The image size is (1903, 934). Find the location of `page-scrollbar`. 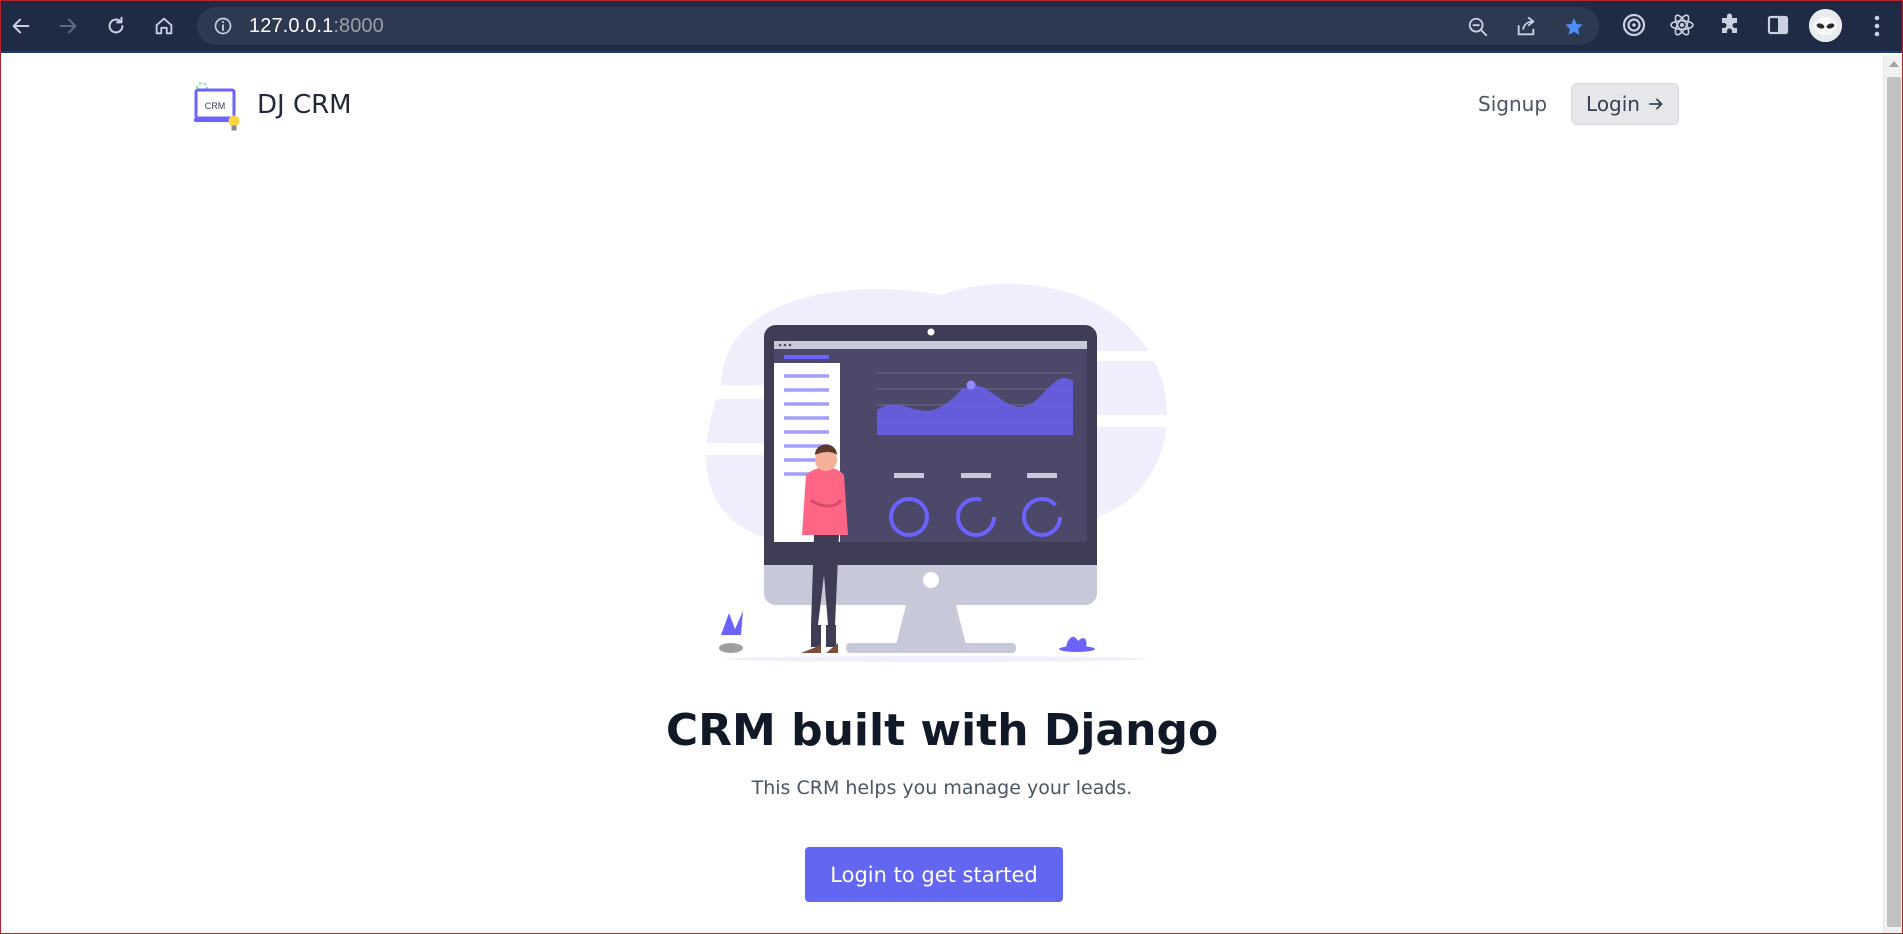

page-scrollbar is located at coordinates (1892, 494).